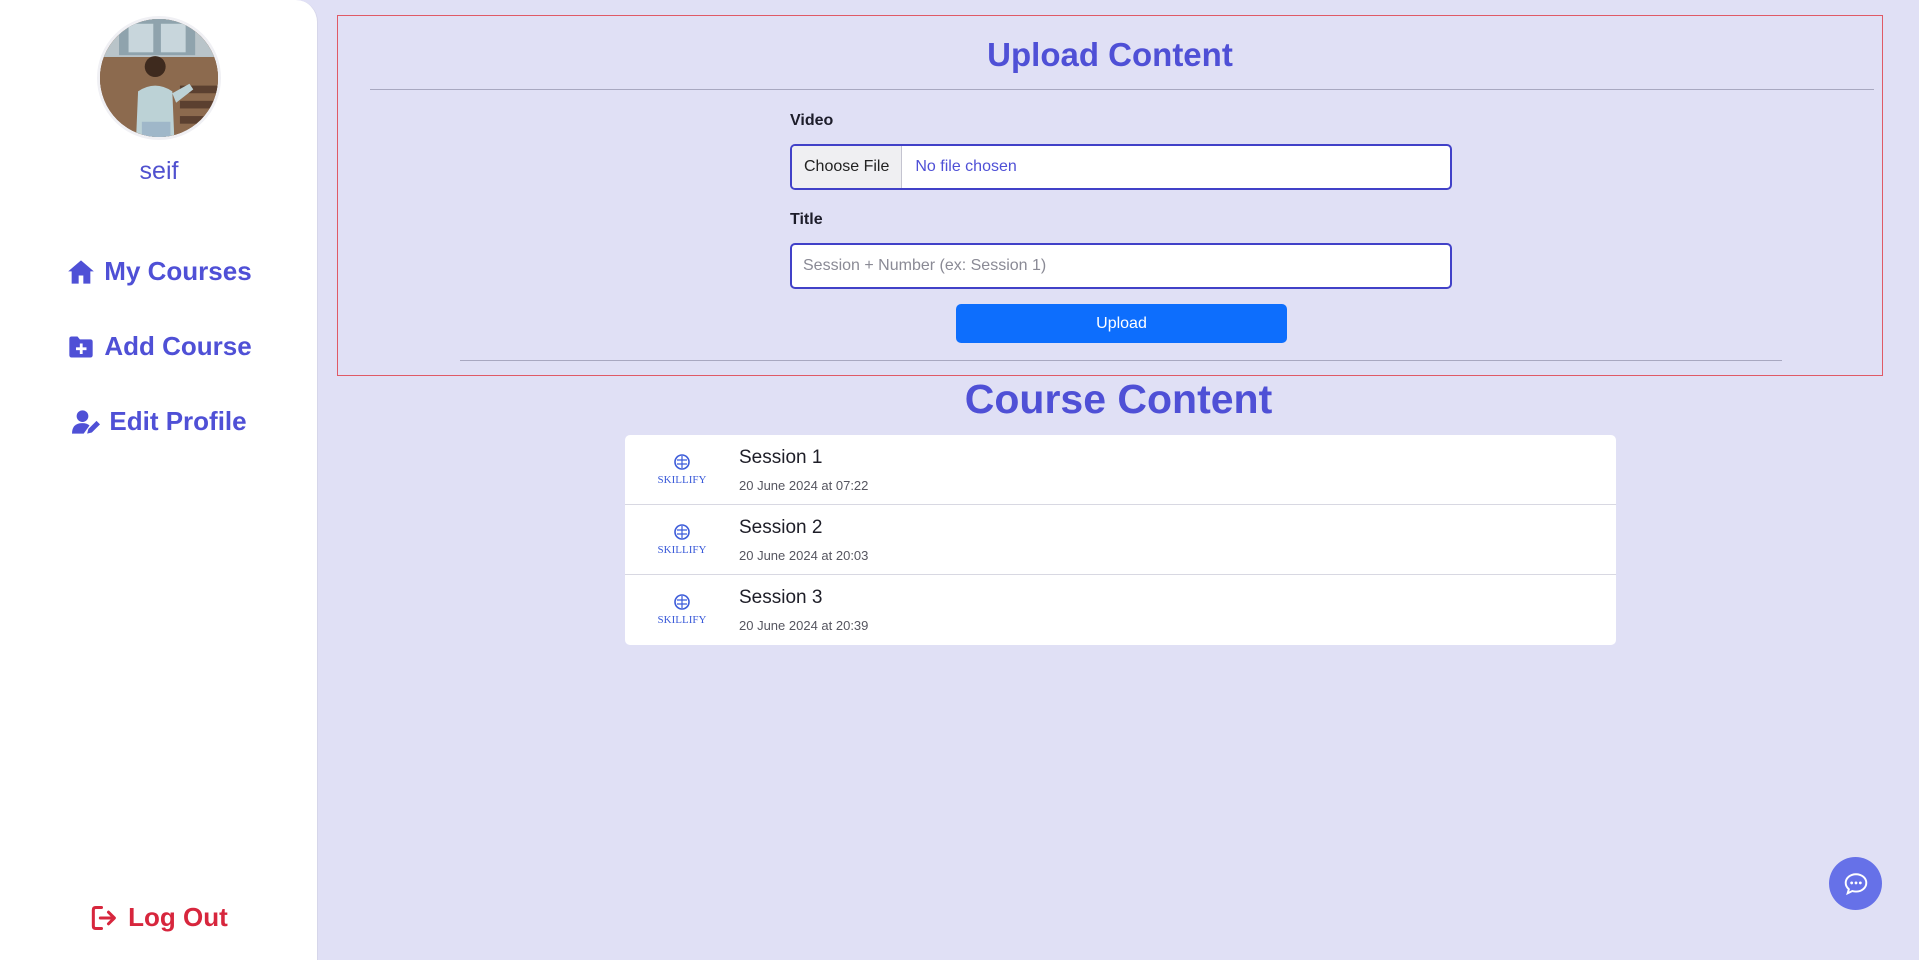 Image resolution: width=1919 pixels, height=960 pixels. What do you see at coordinates (804, 485) in the screenshot?
I see `session-date: 20 June 2024 at 07:22` at bounding box center [804, 485].